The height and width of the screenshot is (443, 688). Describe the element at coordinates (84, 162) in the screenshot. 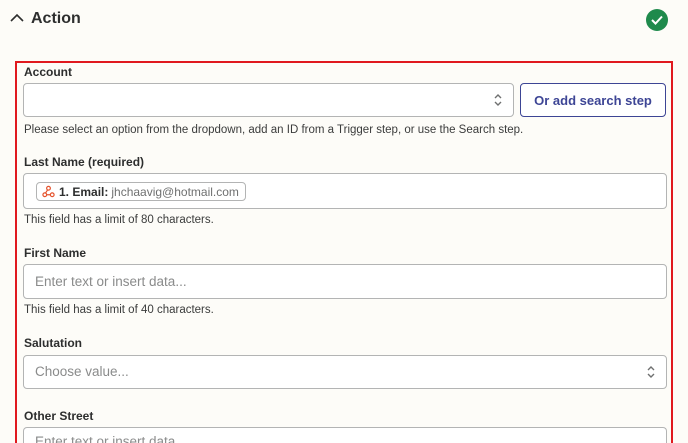

I see `last-name-label: Last Name (required)` at that location.